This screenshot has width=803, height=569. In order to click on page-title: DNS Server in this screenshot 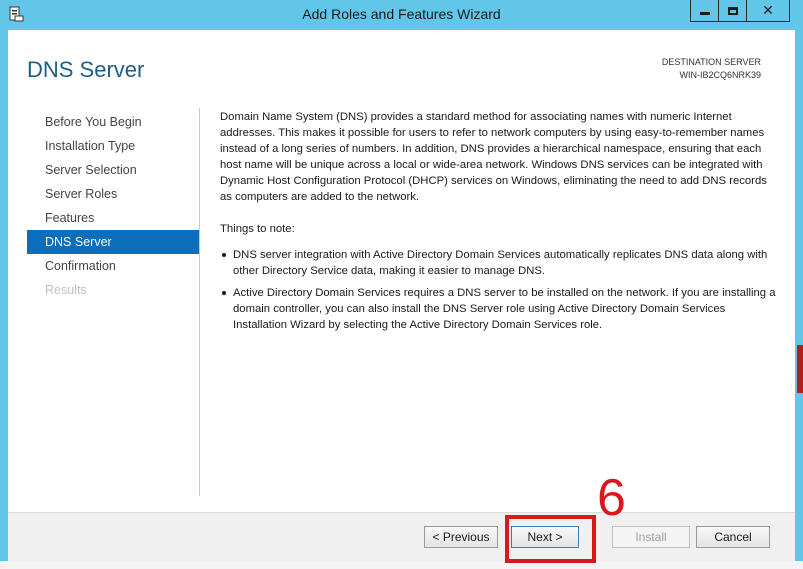, I will do `click(86, 69)`.